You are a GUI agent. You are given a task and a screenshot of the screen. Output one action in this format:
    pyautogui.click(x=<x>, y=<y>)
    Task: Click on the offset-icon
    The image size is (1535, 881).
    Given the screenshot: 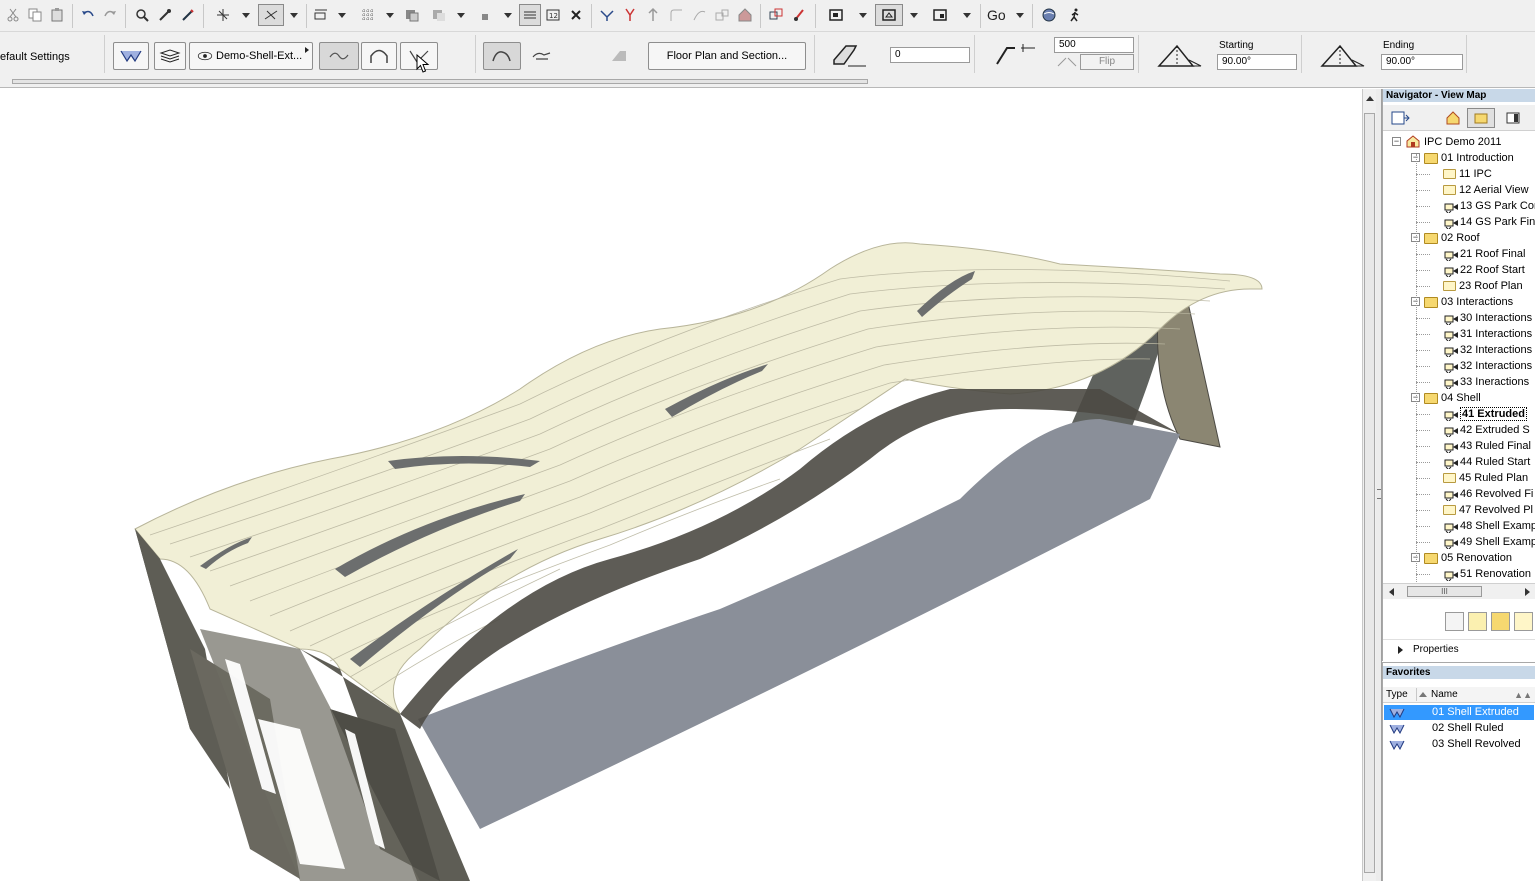 What is the action you would take?
    pyautogui.click(x=699, y=15)
    